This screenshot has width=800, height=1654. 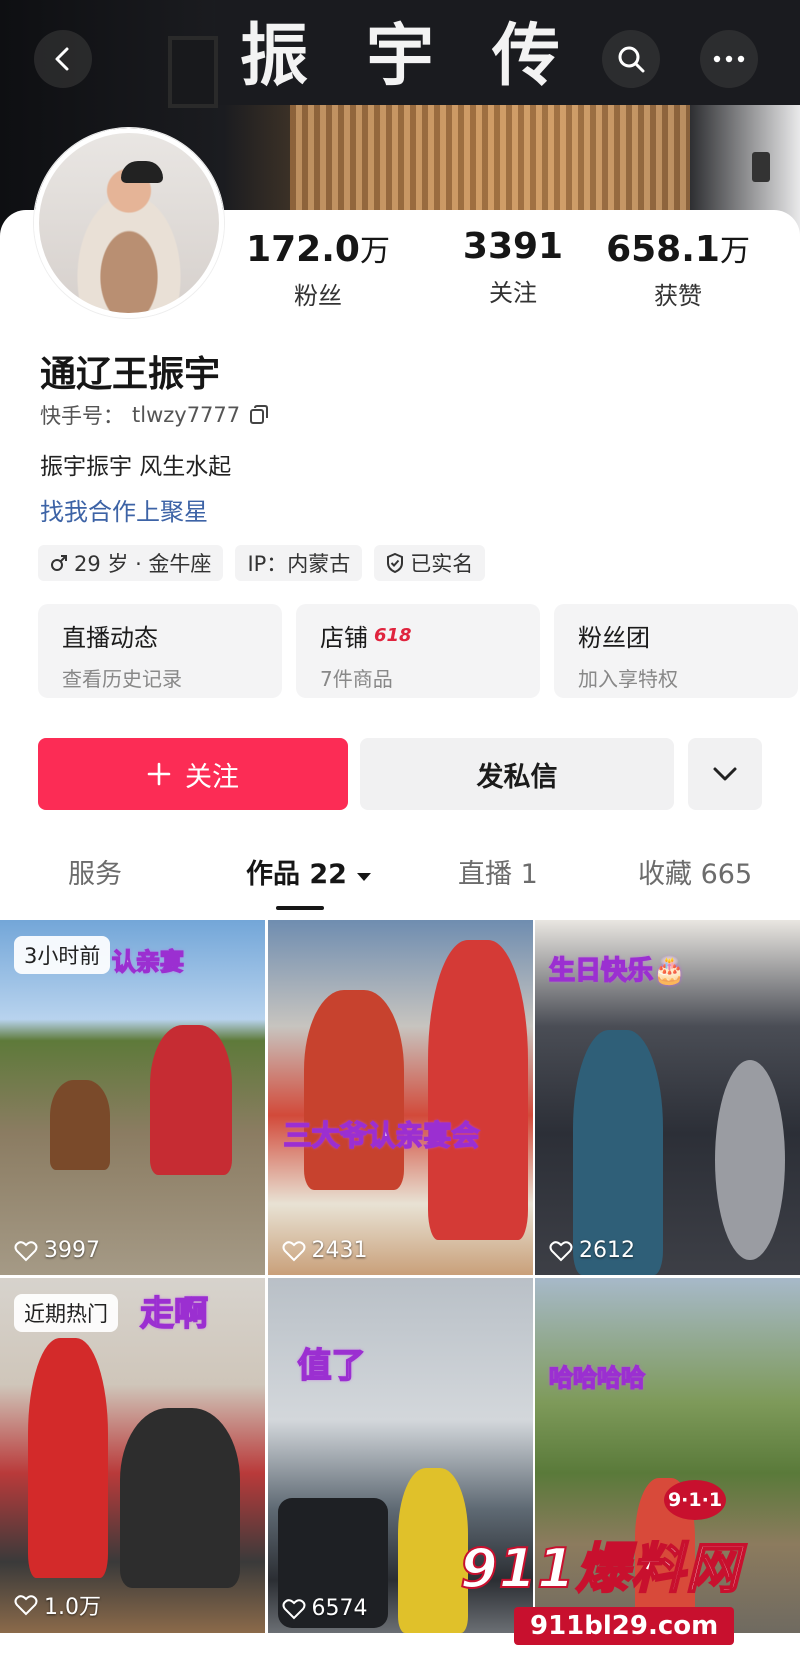 What do you see at coordinates (597, 1378) in the screenshot?
I see `video-caption: 哈哈哈哈` at bounding box center [597, 1378].